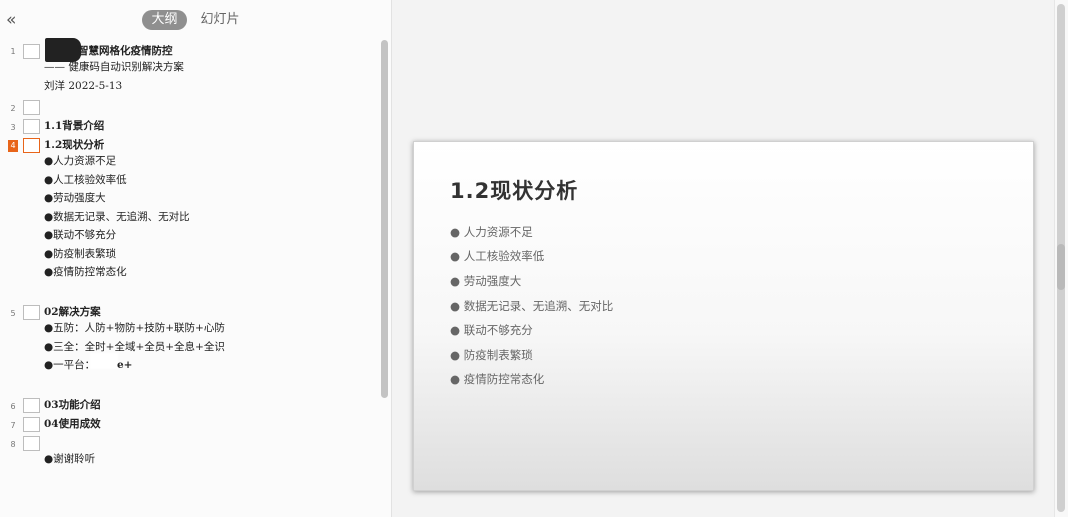 This screenshot has height=517, width=1068. I want to click on collapse-panel-icon: «, so click(11, 20).